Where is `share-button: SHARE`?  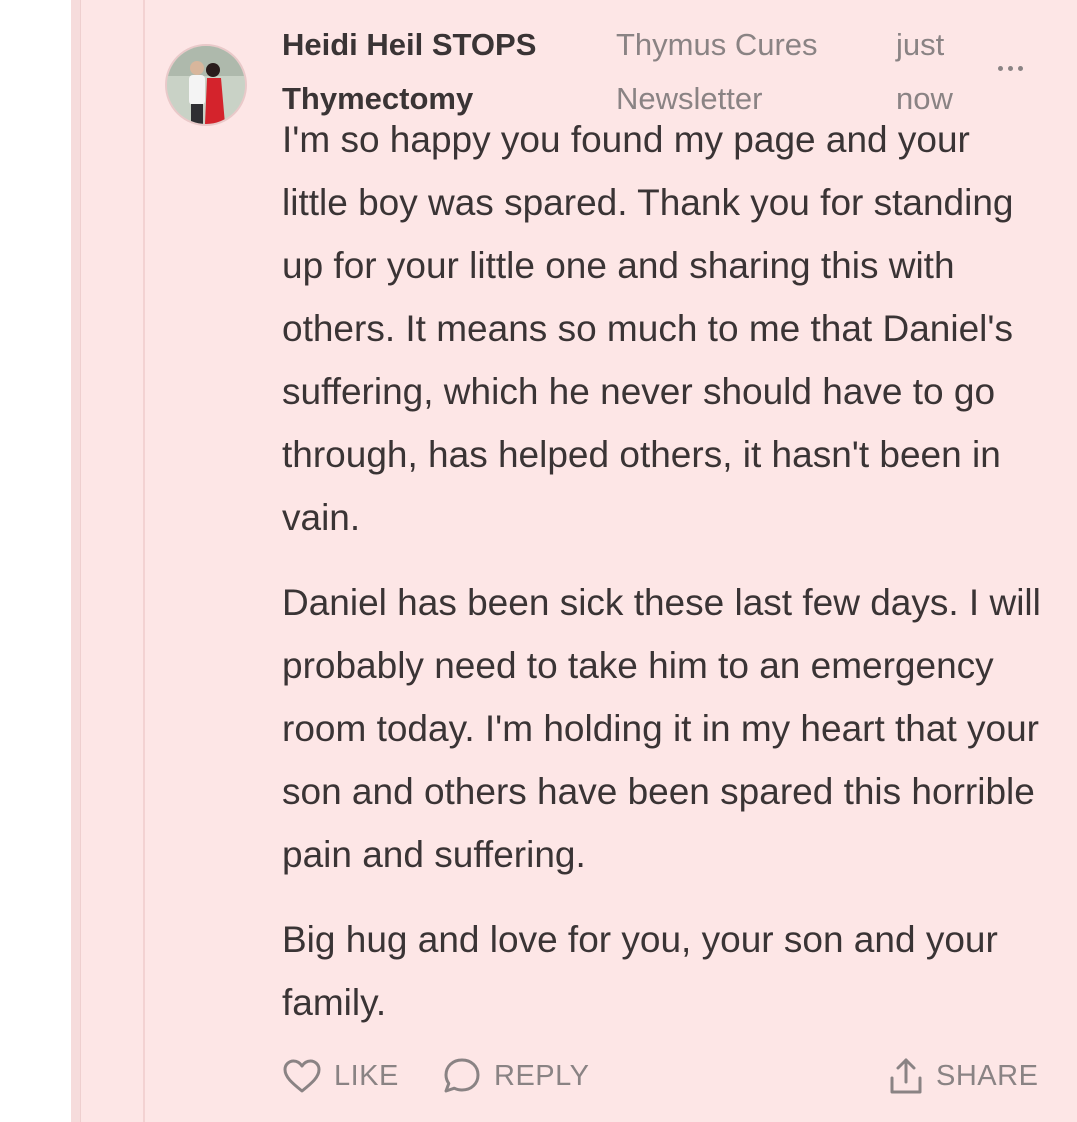
share-button: SHARE is located at coordinates (963, 1076).